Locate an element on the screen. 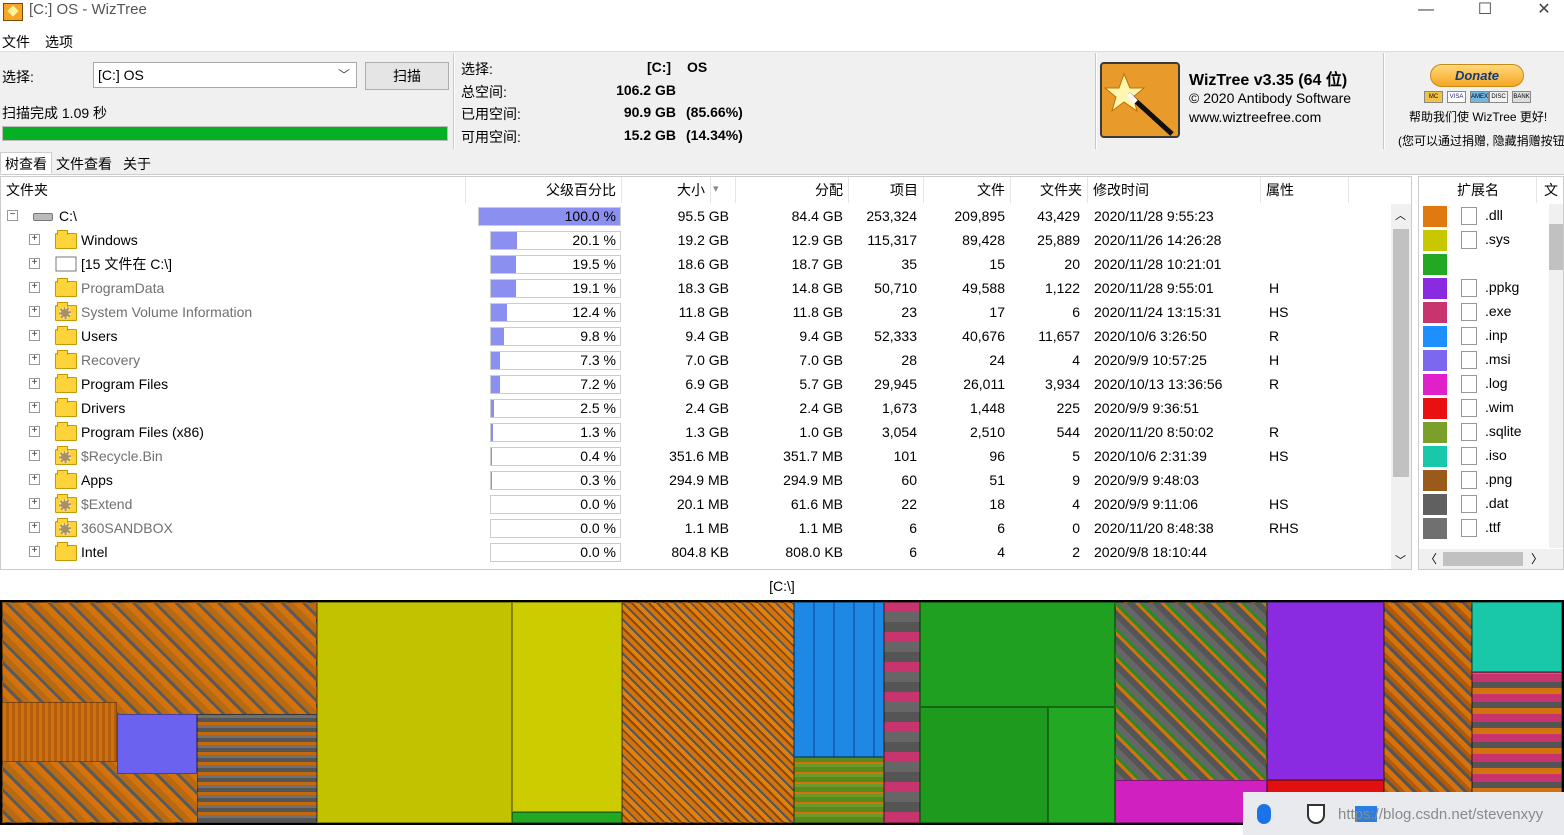 The image size is (1564, 835). row-folders: 43,429 is located at coordinates (1058, 216).